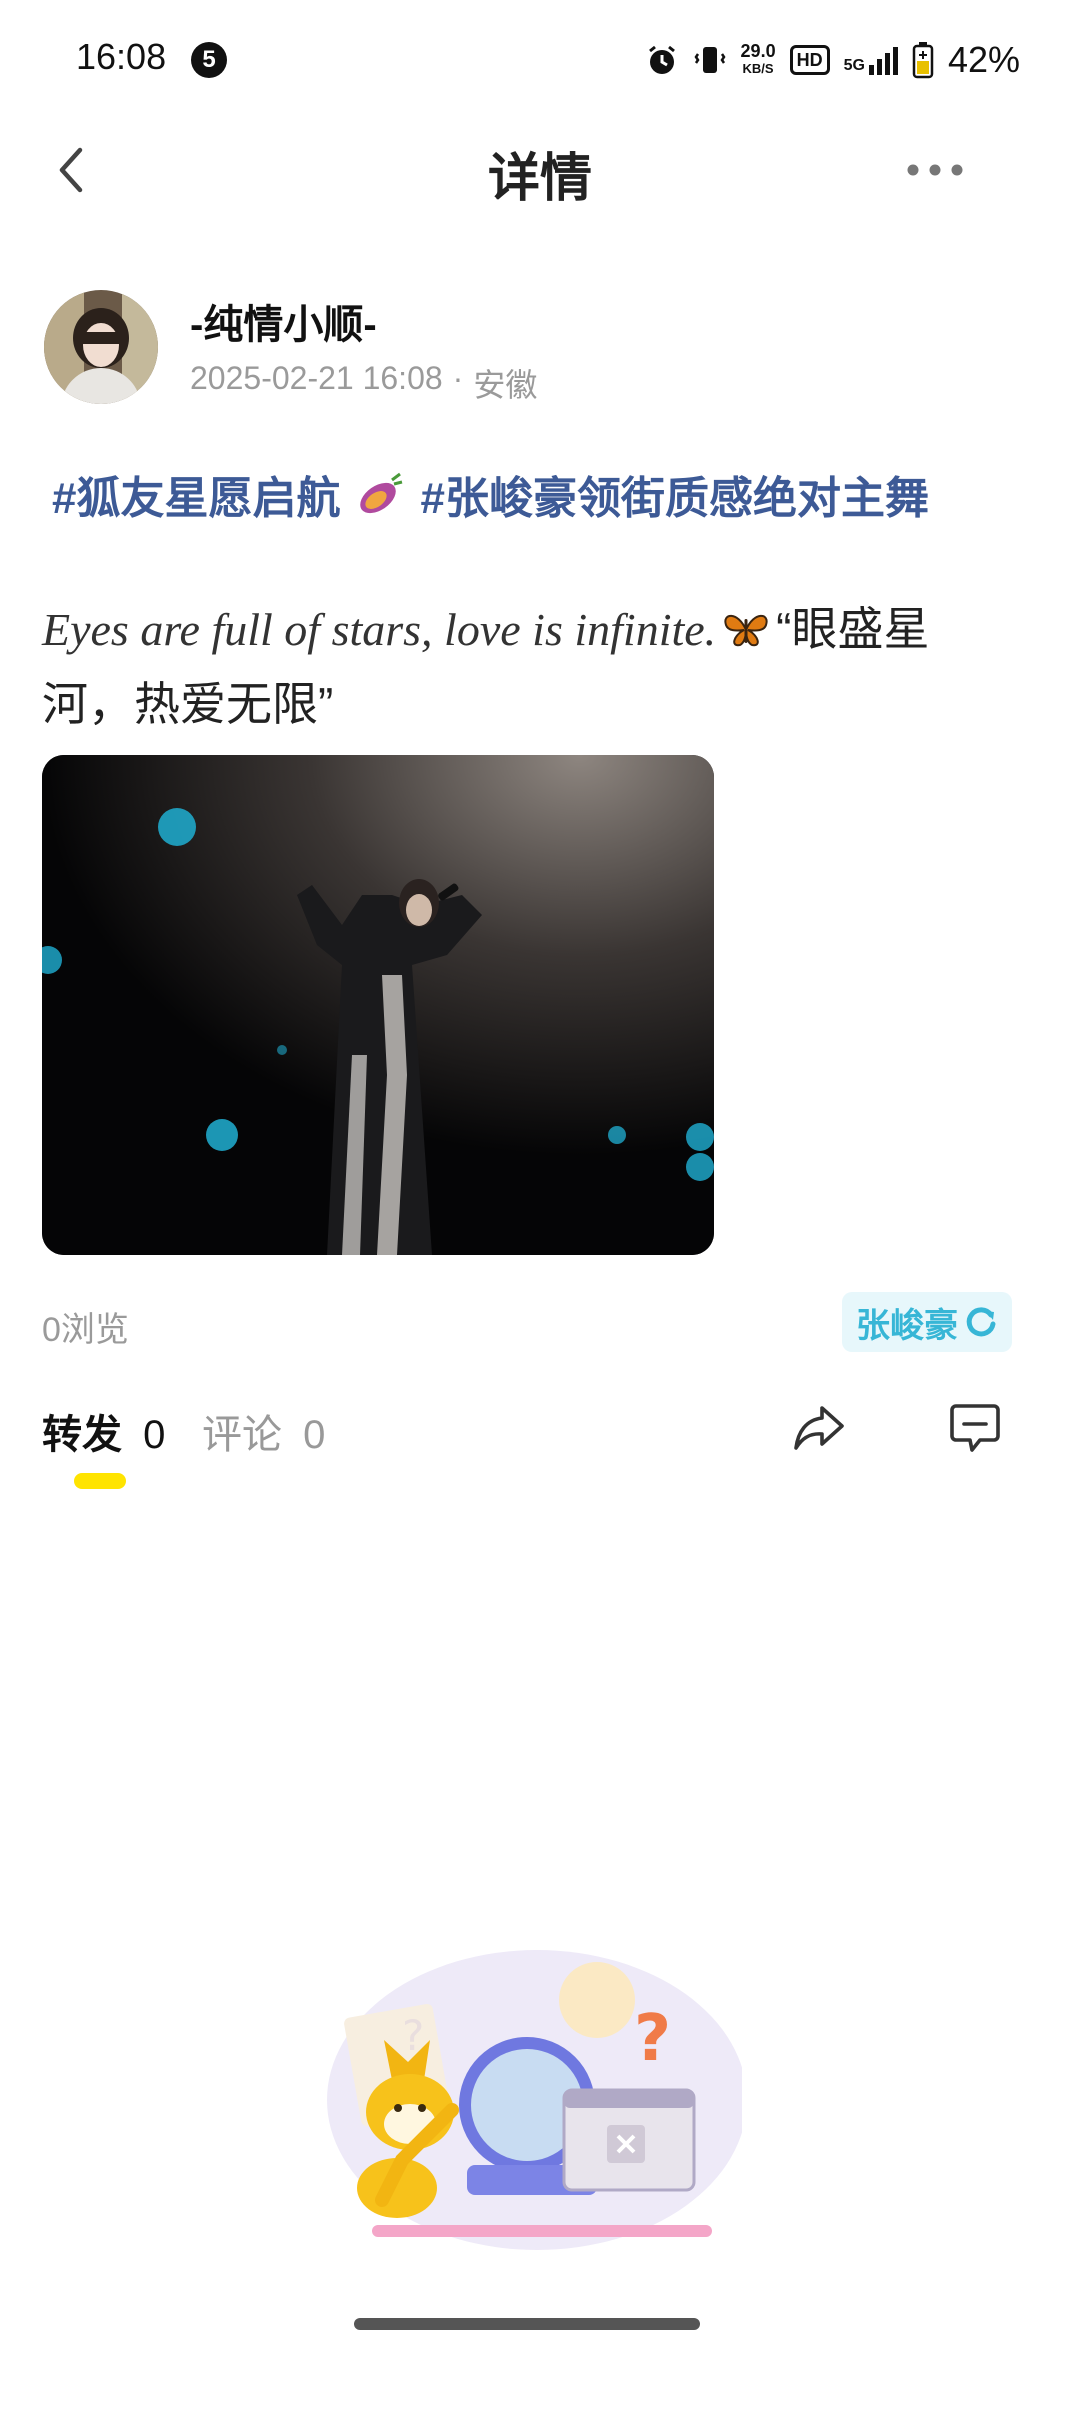  Describe the element at coordinates (923, 60) in the screenshot. I see `battery-icon` at that location.